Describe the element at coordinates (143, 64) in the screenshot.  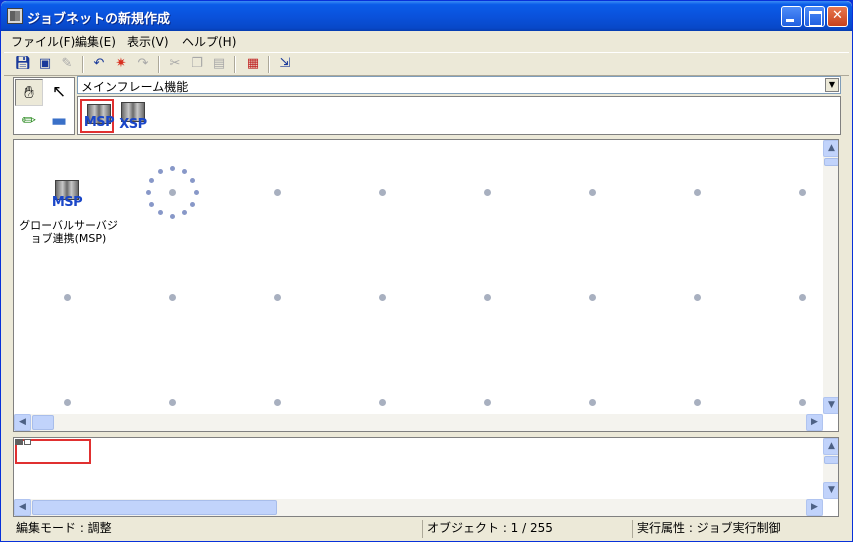
I see `redo-icon: ↷` at that location.